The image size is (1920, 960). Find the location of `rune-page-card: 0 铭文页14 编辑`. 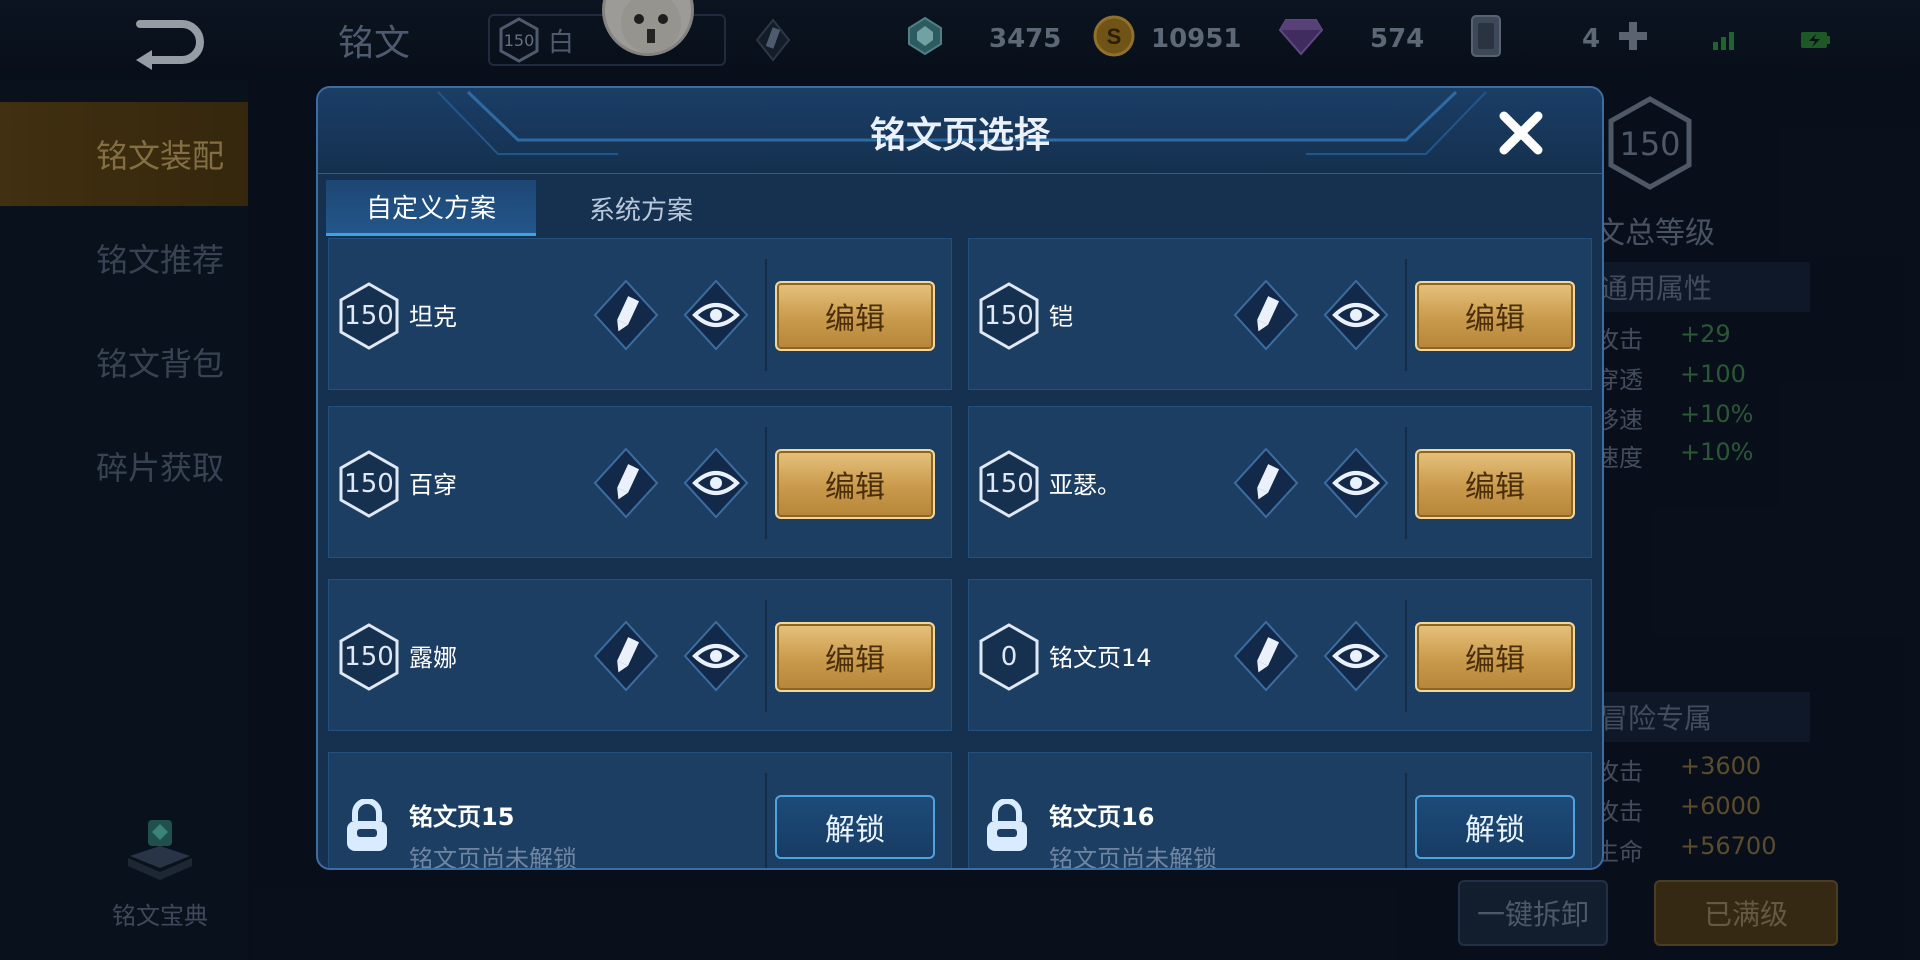

rune-page-card: 0 铭文页14 编辑 is located at coordinates (1280, 655).